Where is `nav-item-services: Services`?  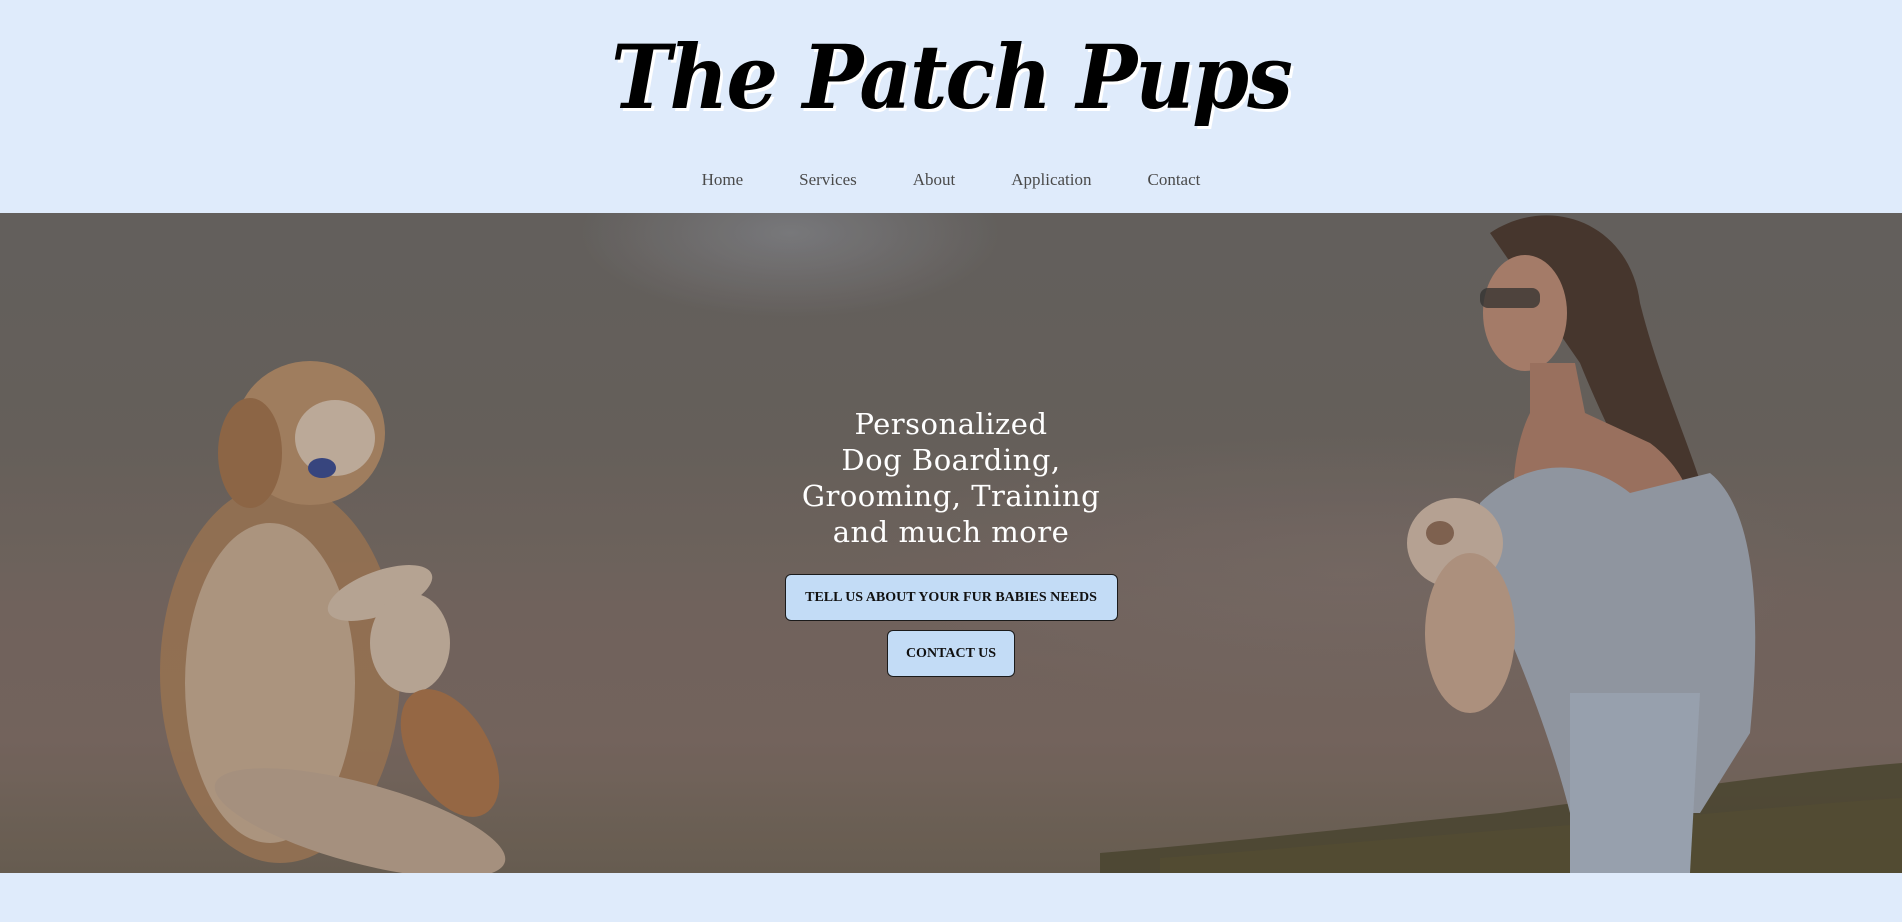
nav-item-services: Services is located at coordinates (828, 179).